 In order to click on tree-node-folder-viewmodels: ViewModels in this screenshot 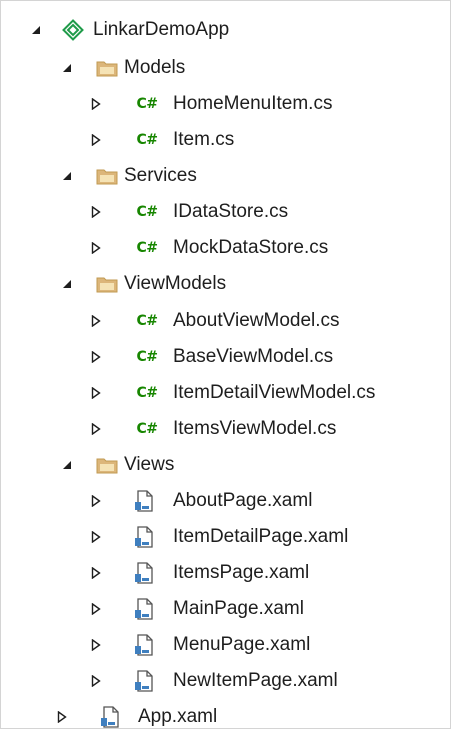, I will do `click(225, 284)`.